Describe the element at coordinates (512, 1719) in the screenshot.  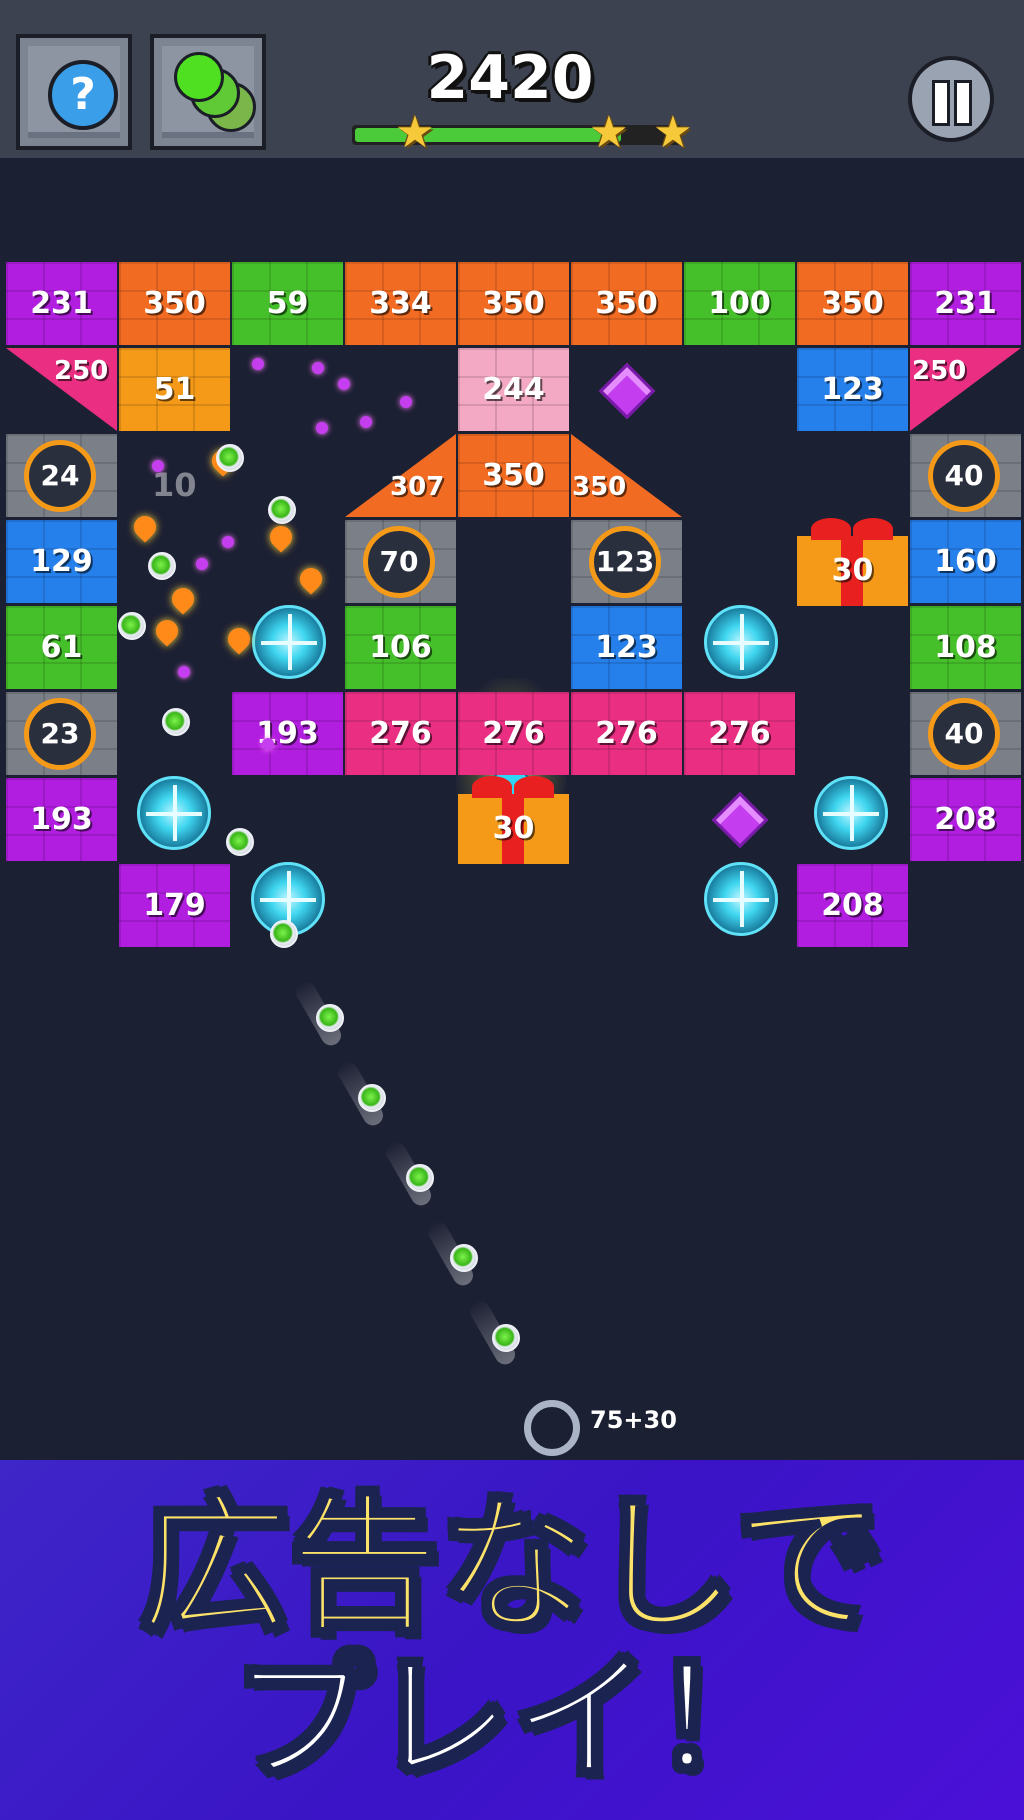
I see `banner-subheadline: プレイ！` at that location.